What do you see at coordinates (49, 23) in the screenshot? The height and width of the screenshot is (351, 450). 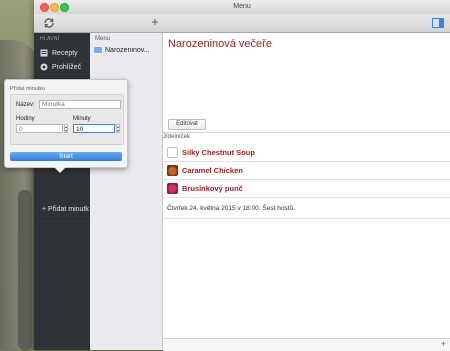 I see `sync-icon` at bounding box center [49, 23].